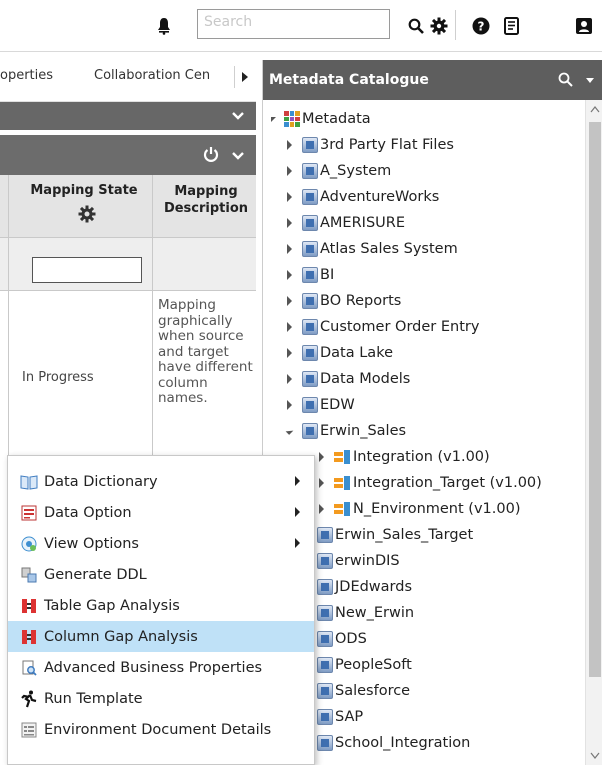  What do you see at coordinates (357, 665) in the screenshot?
I see `tree-node-peoplesoft: PeopleSoft` at bounding box center [357, 665].